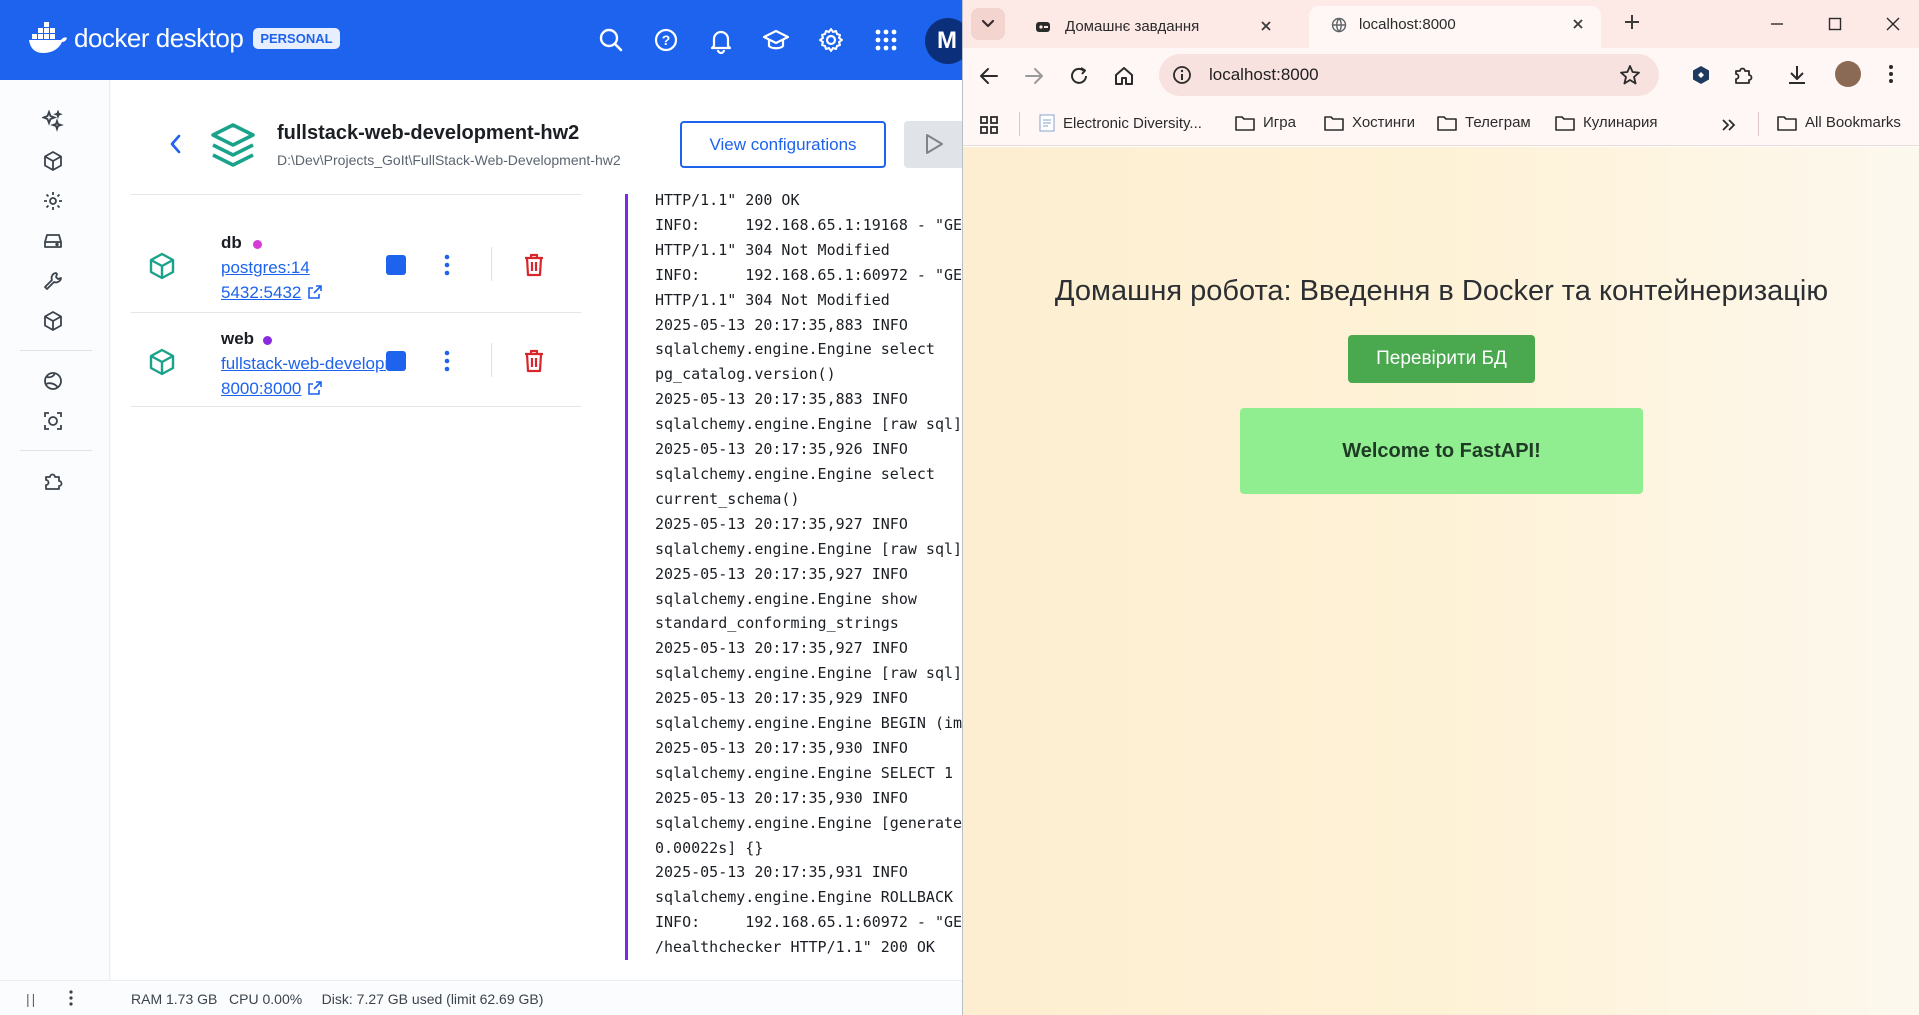  What do you see at coordinates (53, 241) in the screenshot?
I see `volumes-icon` at bounding box center [53, 241].